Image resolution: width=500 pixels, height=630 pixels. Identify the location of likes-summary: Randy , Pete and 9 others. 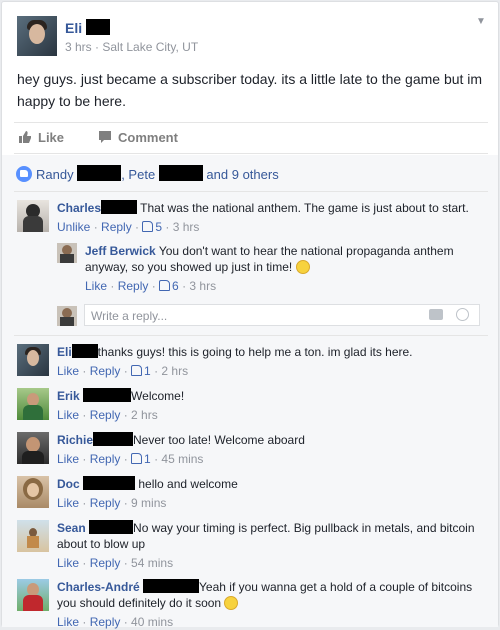
(147, 173).